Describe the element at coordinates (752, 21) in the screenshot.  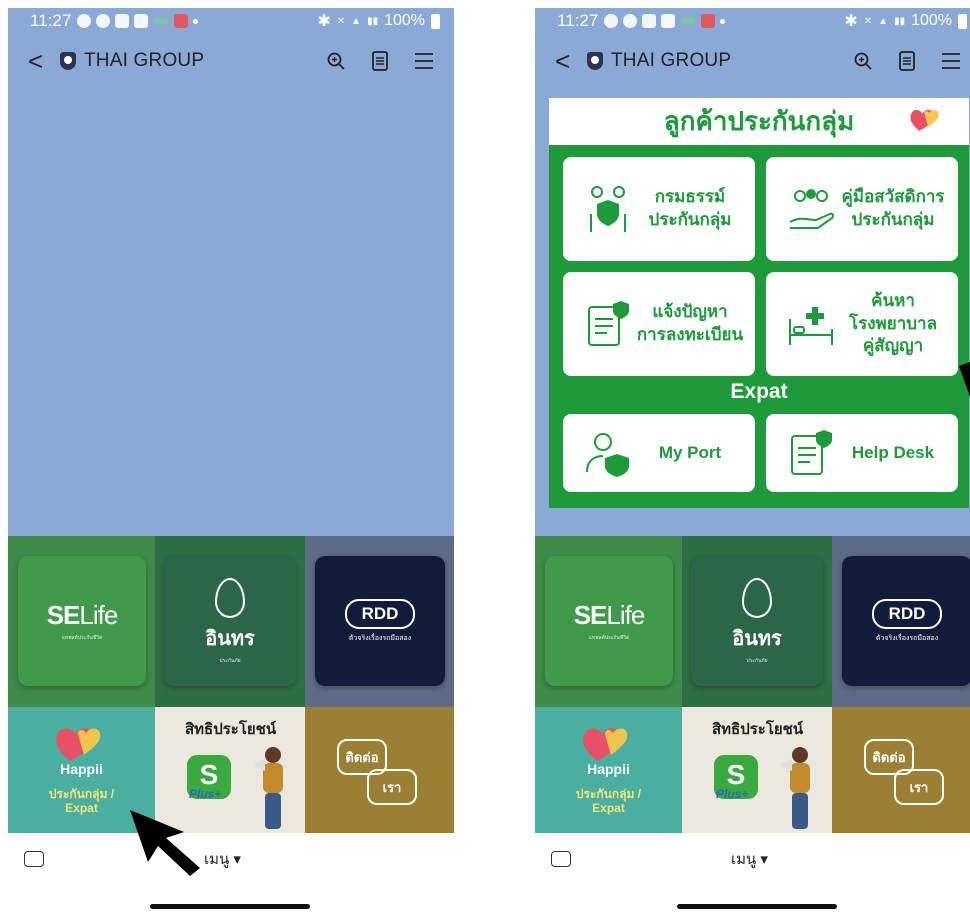
I see `status-bar: 11:27 ✱ ✕ ▲ ▮▮ 100%` at that location.